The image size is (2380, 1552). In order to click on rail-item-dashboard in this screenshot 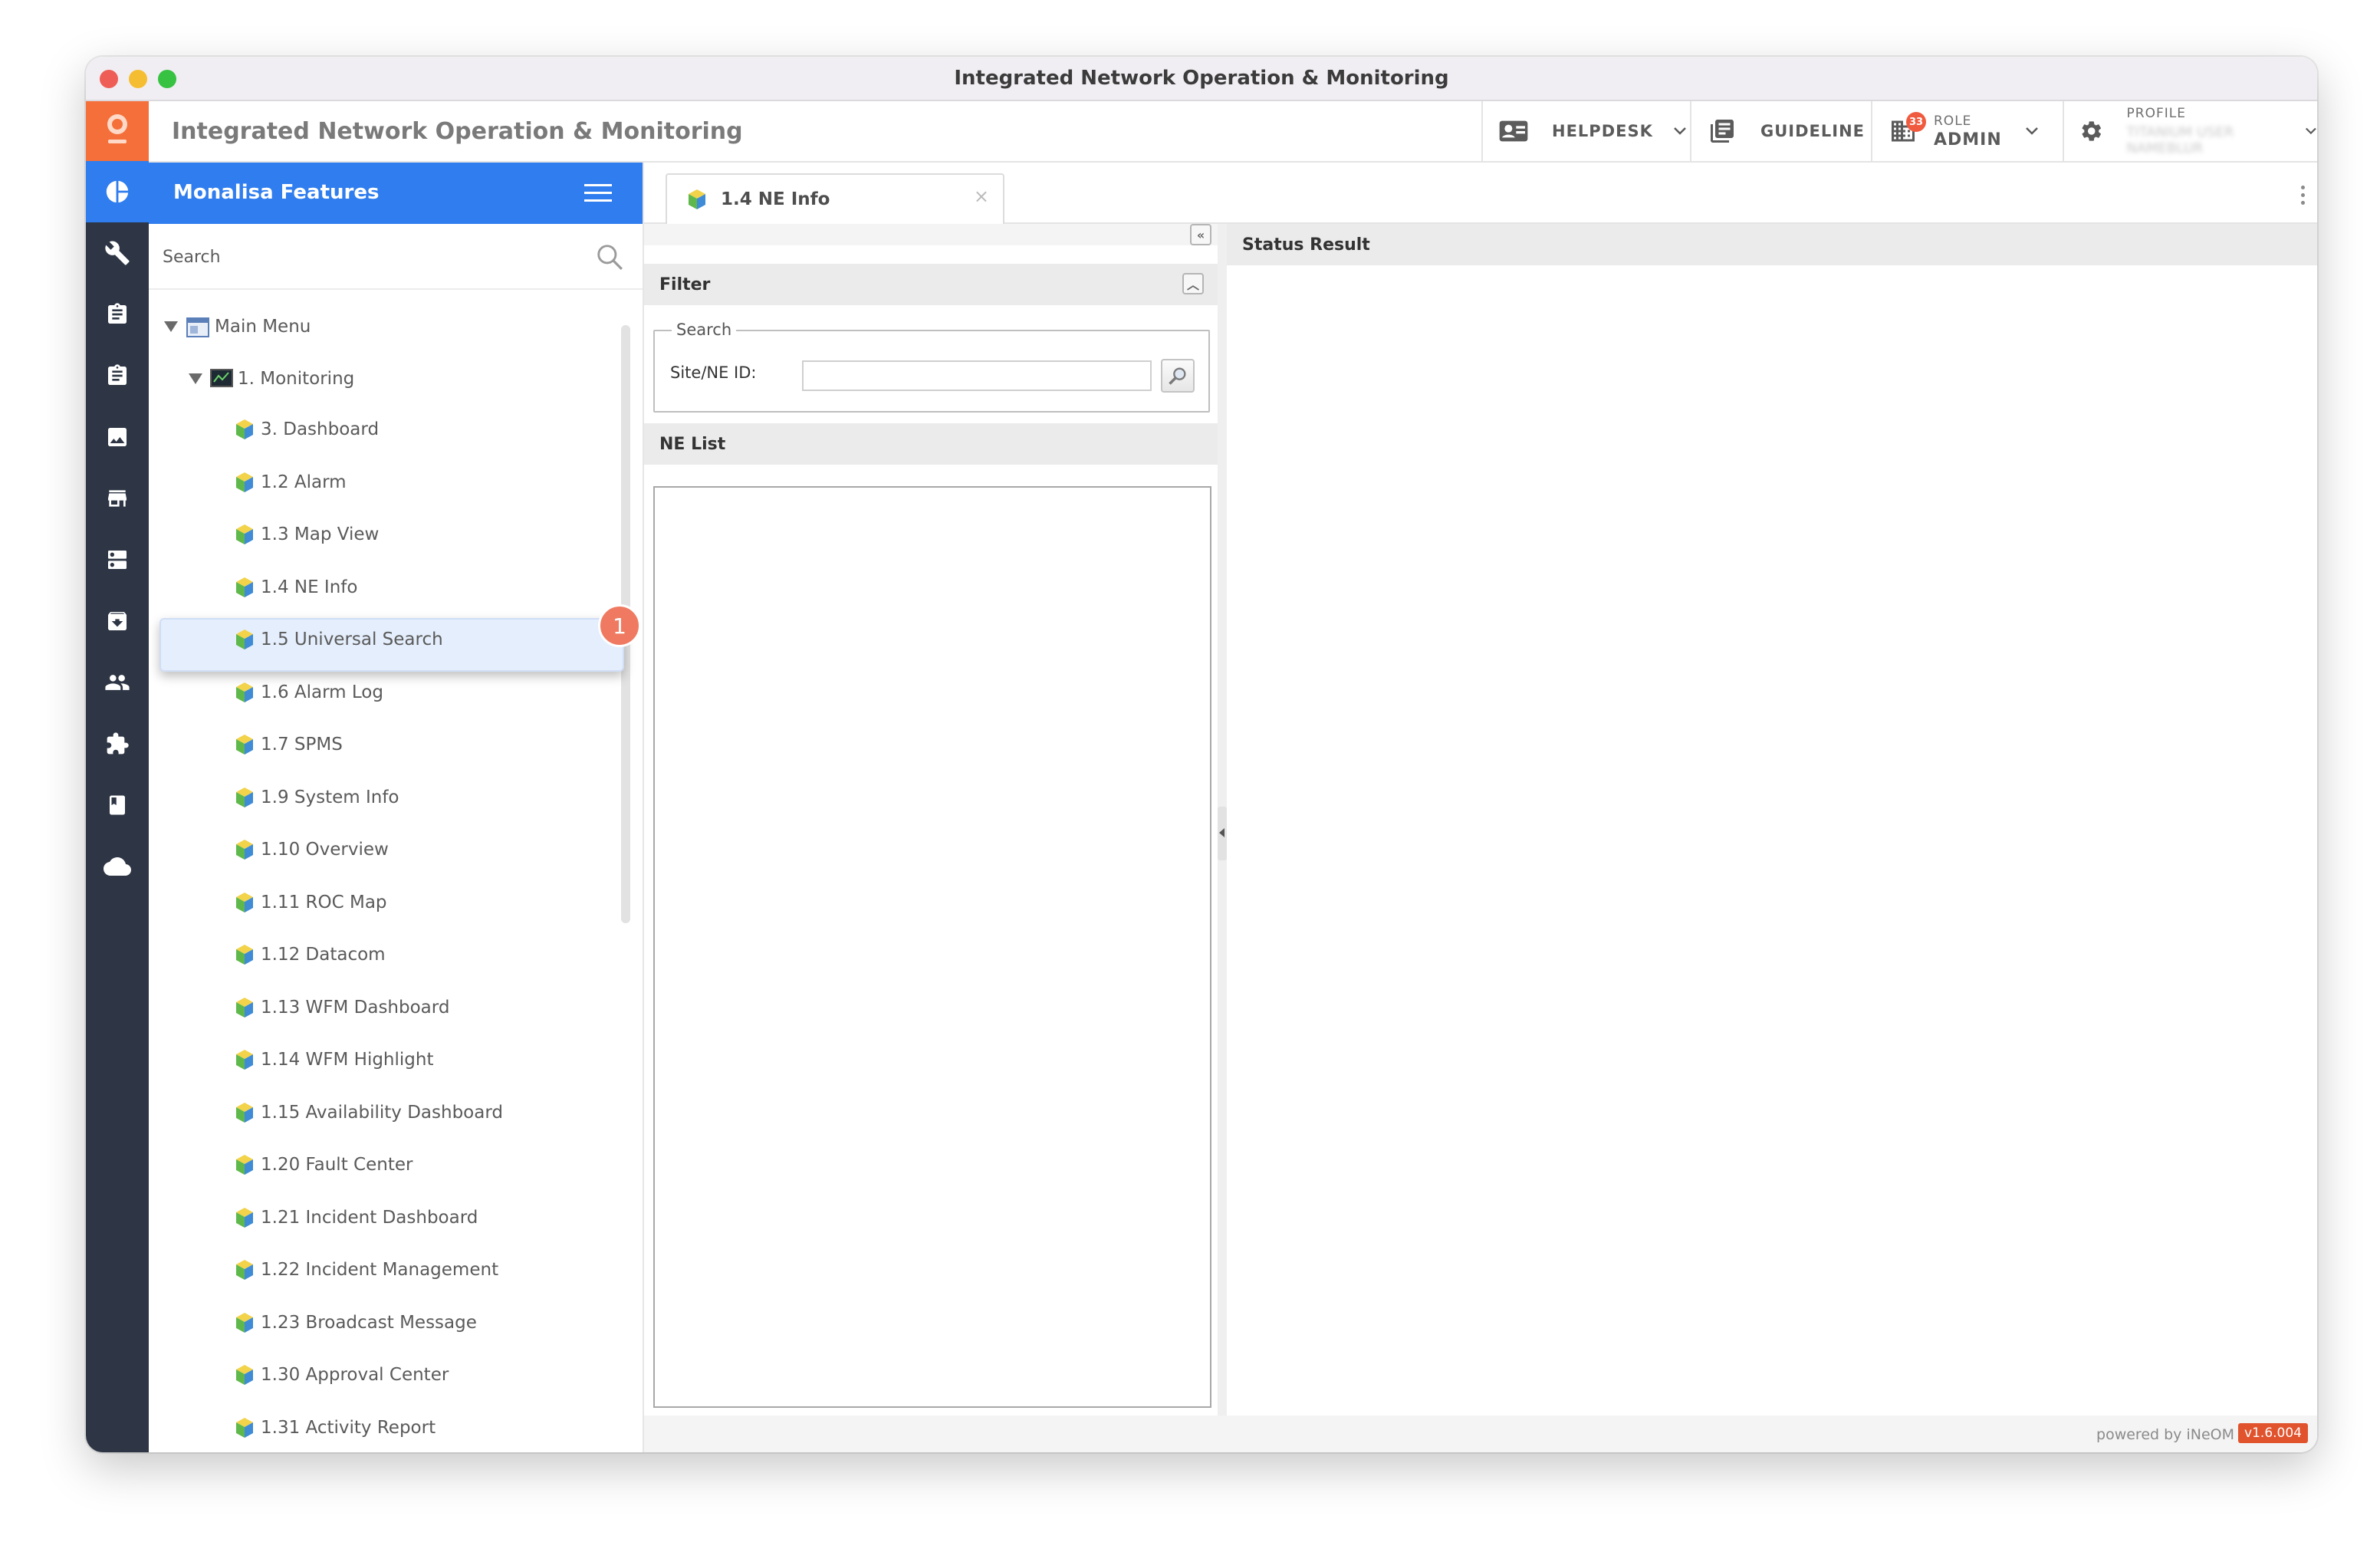, I will do `click(118, 191)`.